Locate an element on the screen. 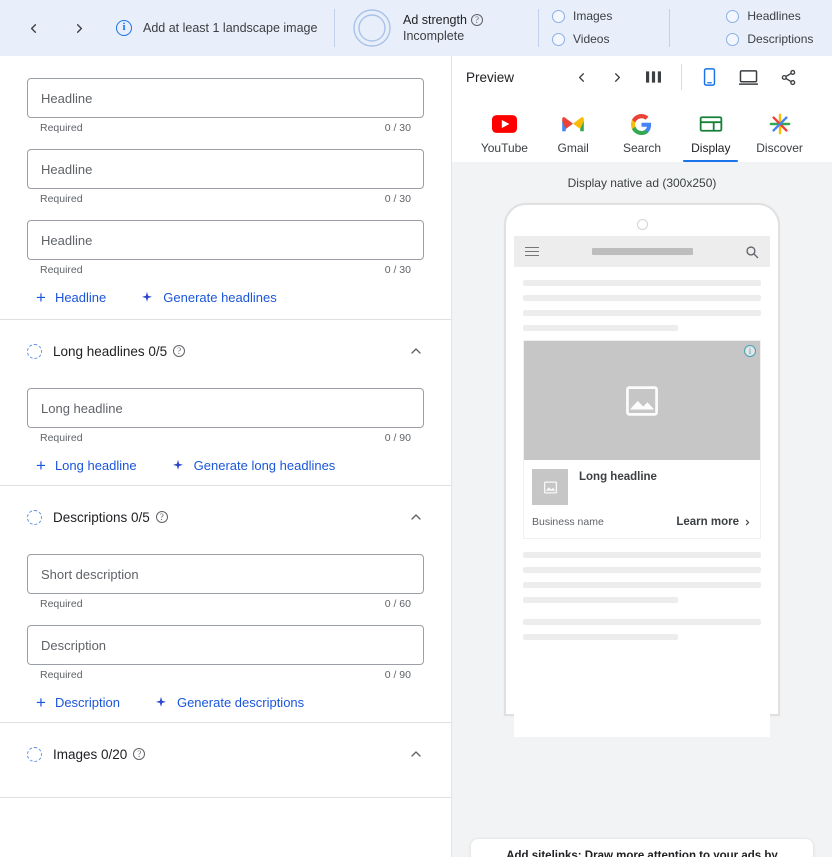 This screenshot has height=857, width=832. short-description-input: Short description is located at coordinates (225, 574).